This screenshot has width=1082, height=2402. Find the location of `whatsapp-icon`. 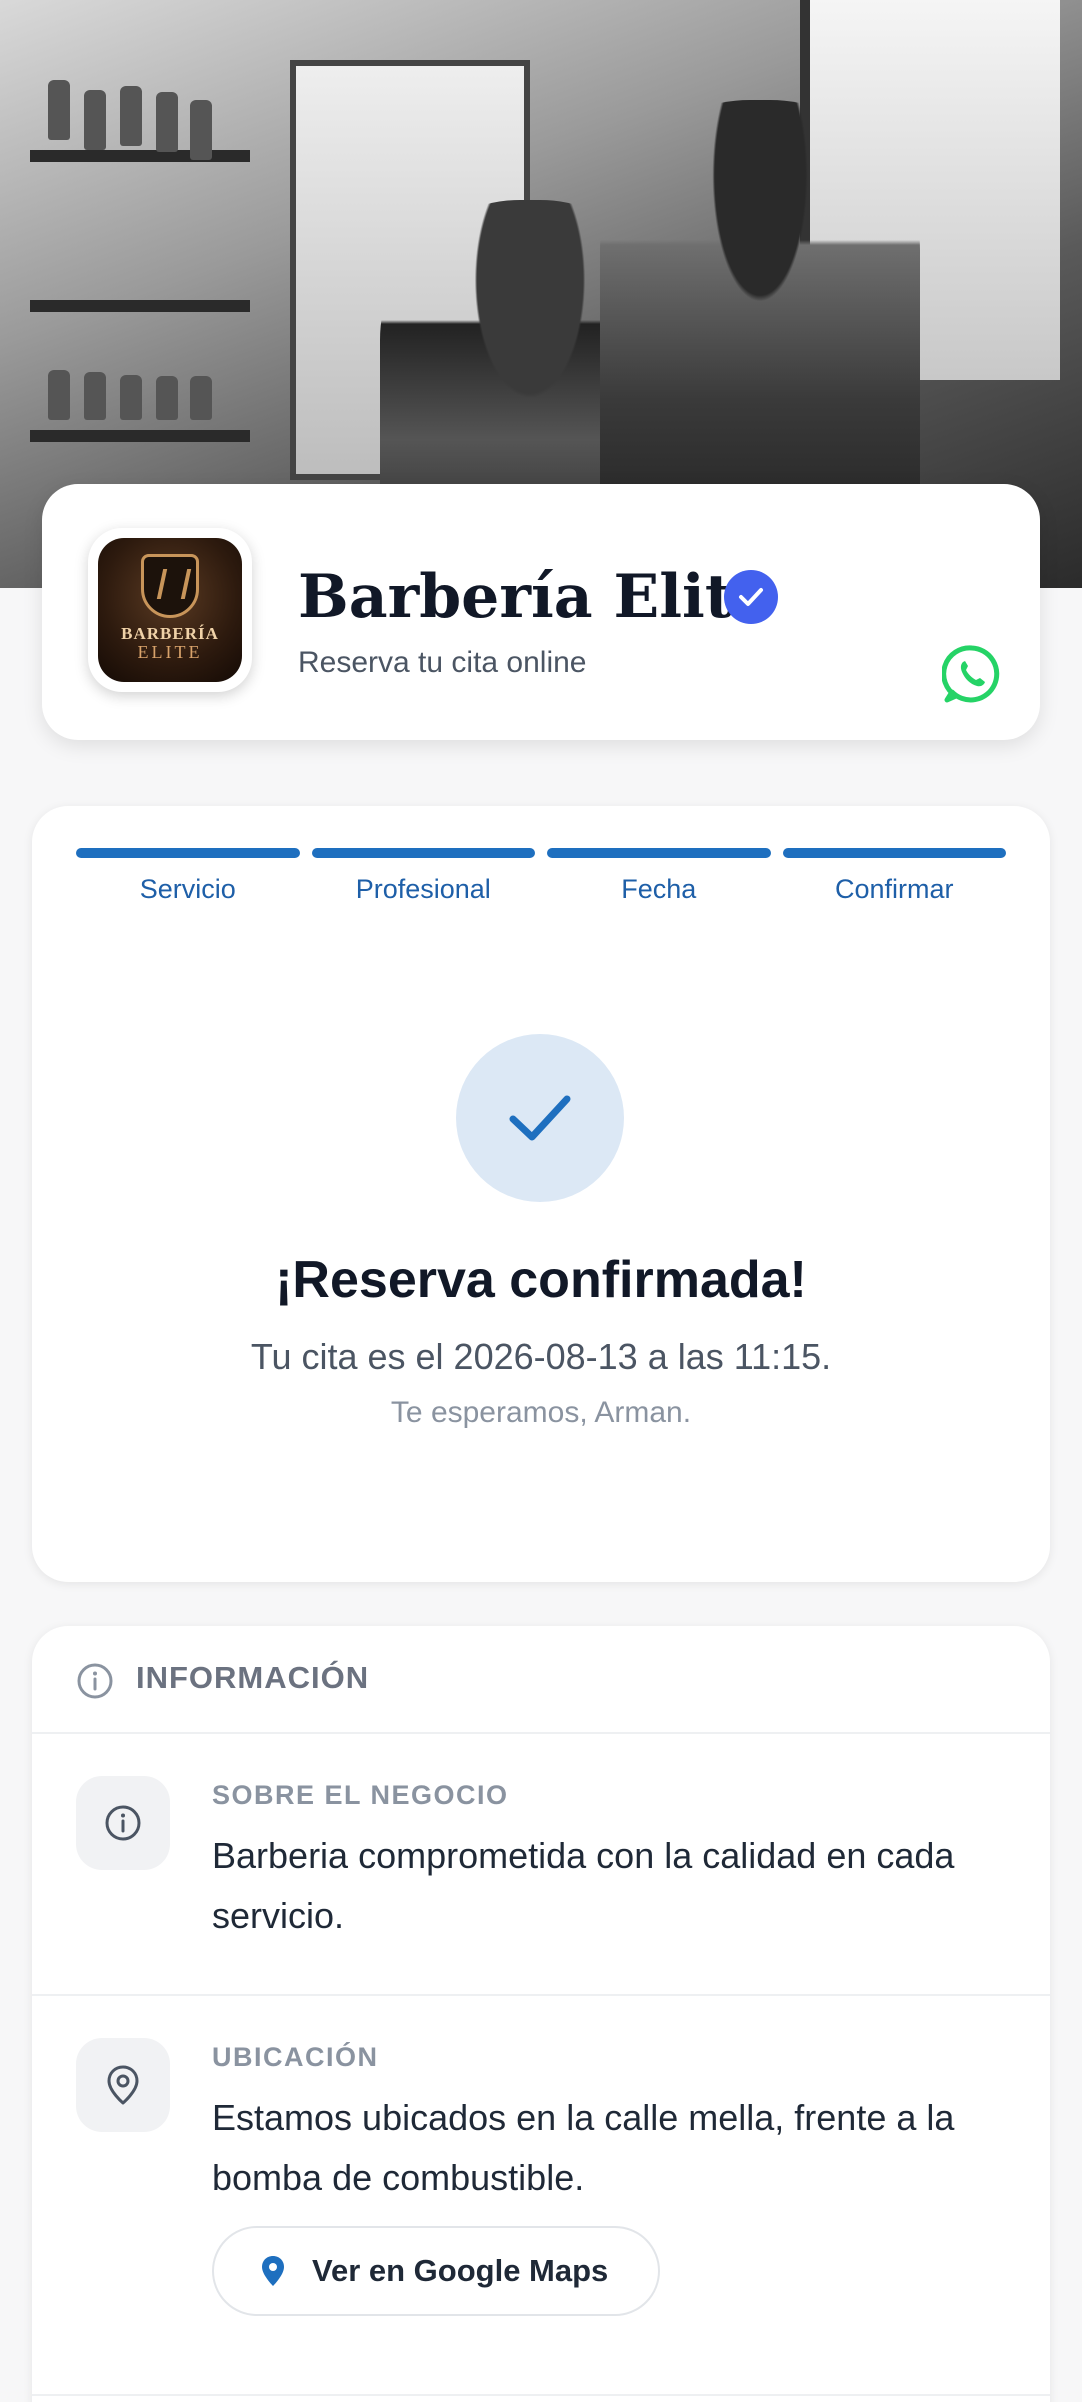

whatsapp-icon is located at coordinates (971, 674).